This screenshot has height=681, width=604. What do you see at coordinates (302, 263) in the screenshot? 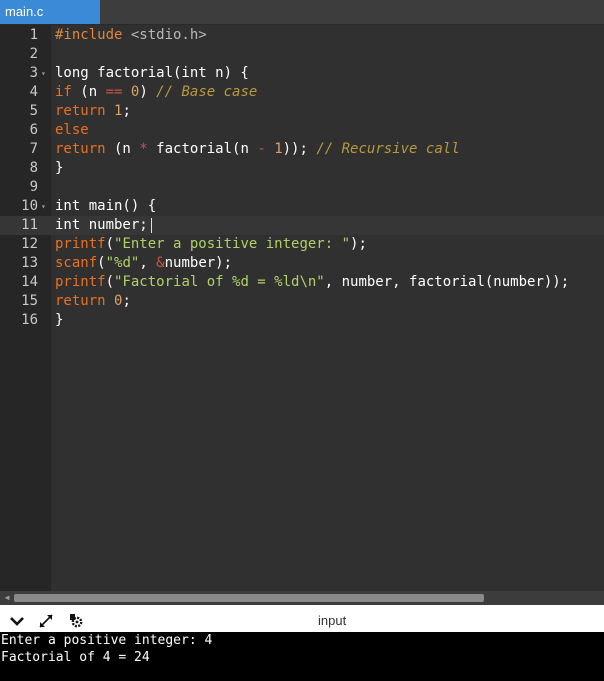
I see `code-line: 13 scanf("%d", &number);` at bounding box center [302, 263].